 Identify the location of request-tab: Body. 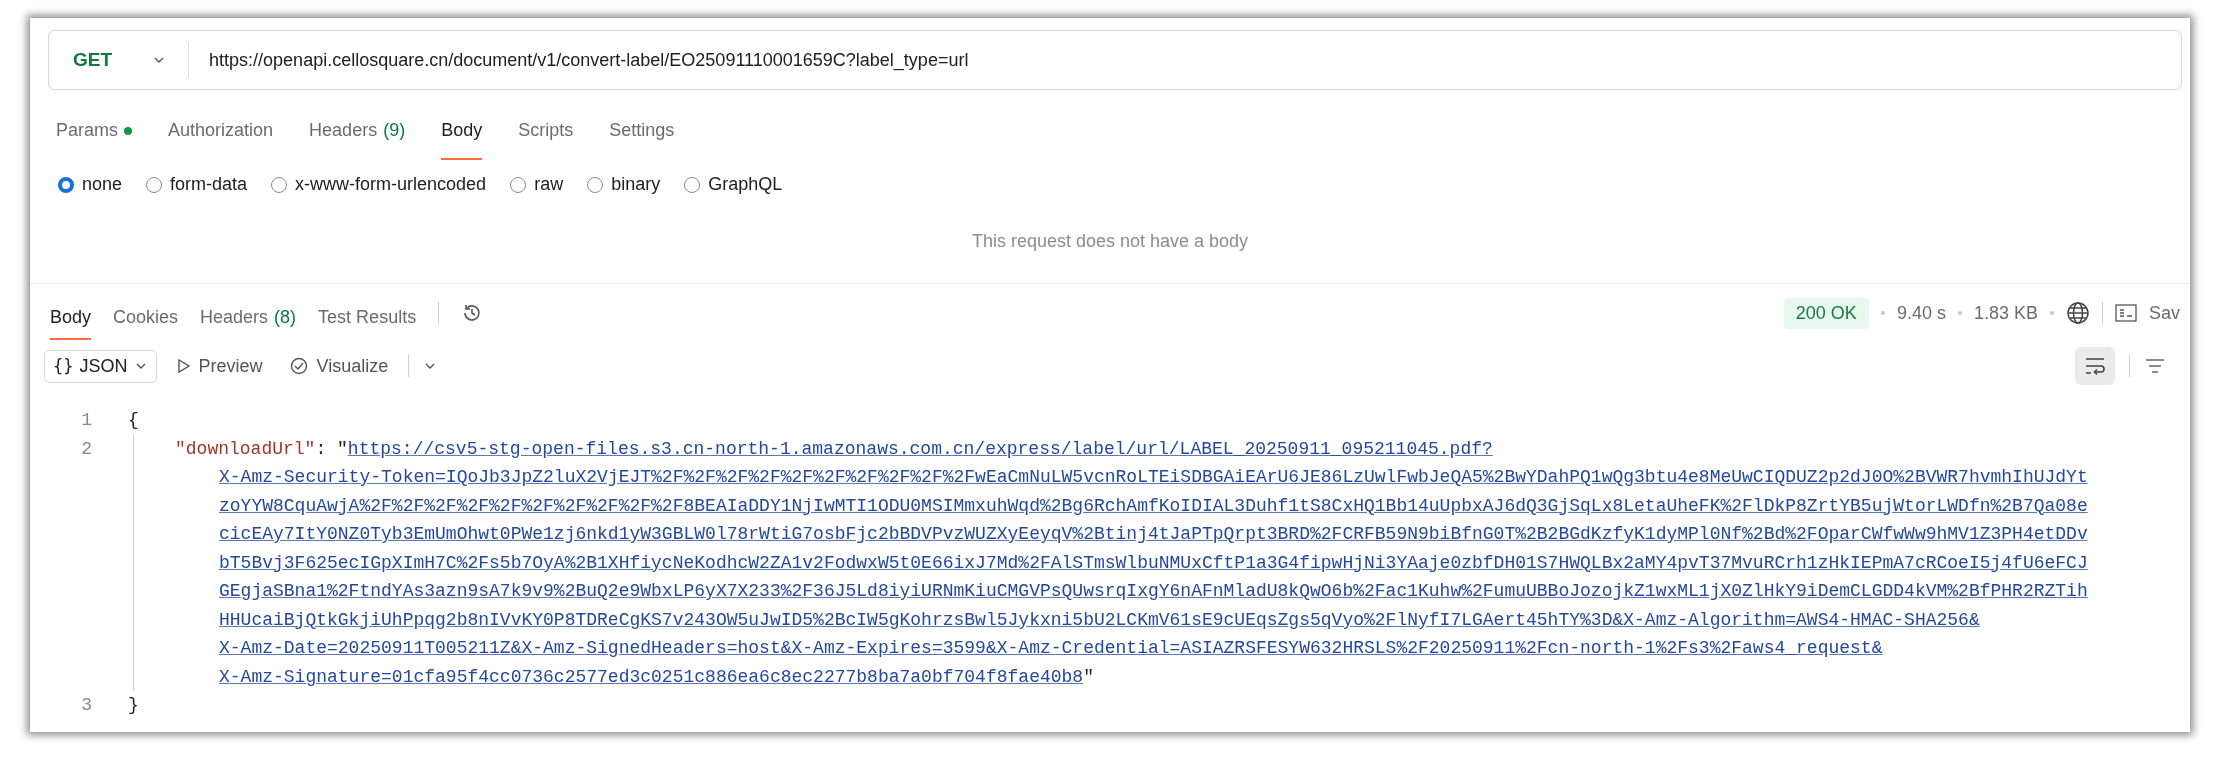
(462, 140).